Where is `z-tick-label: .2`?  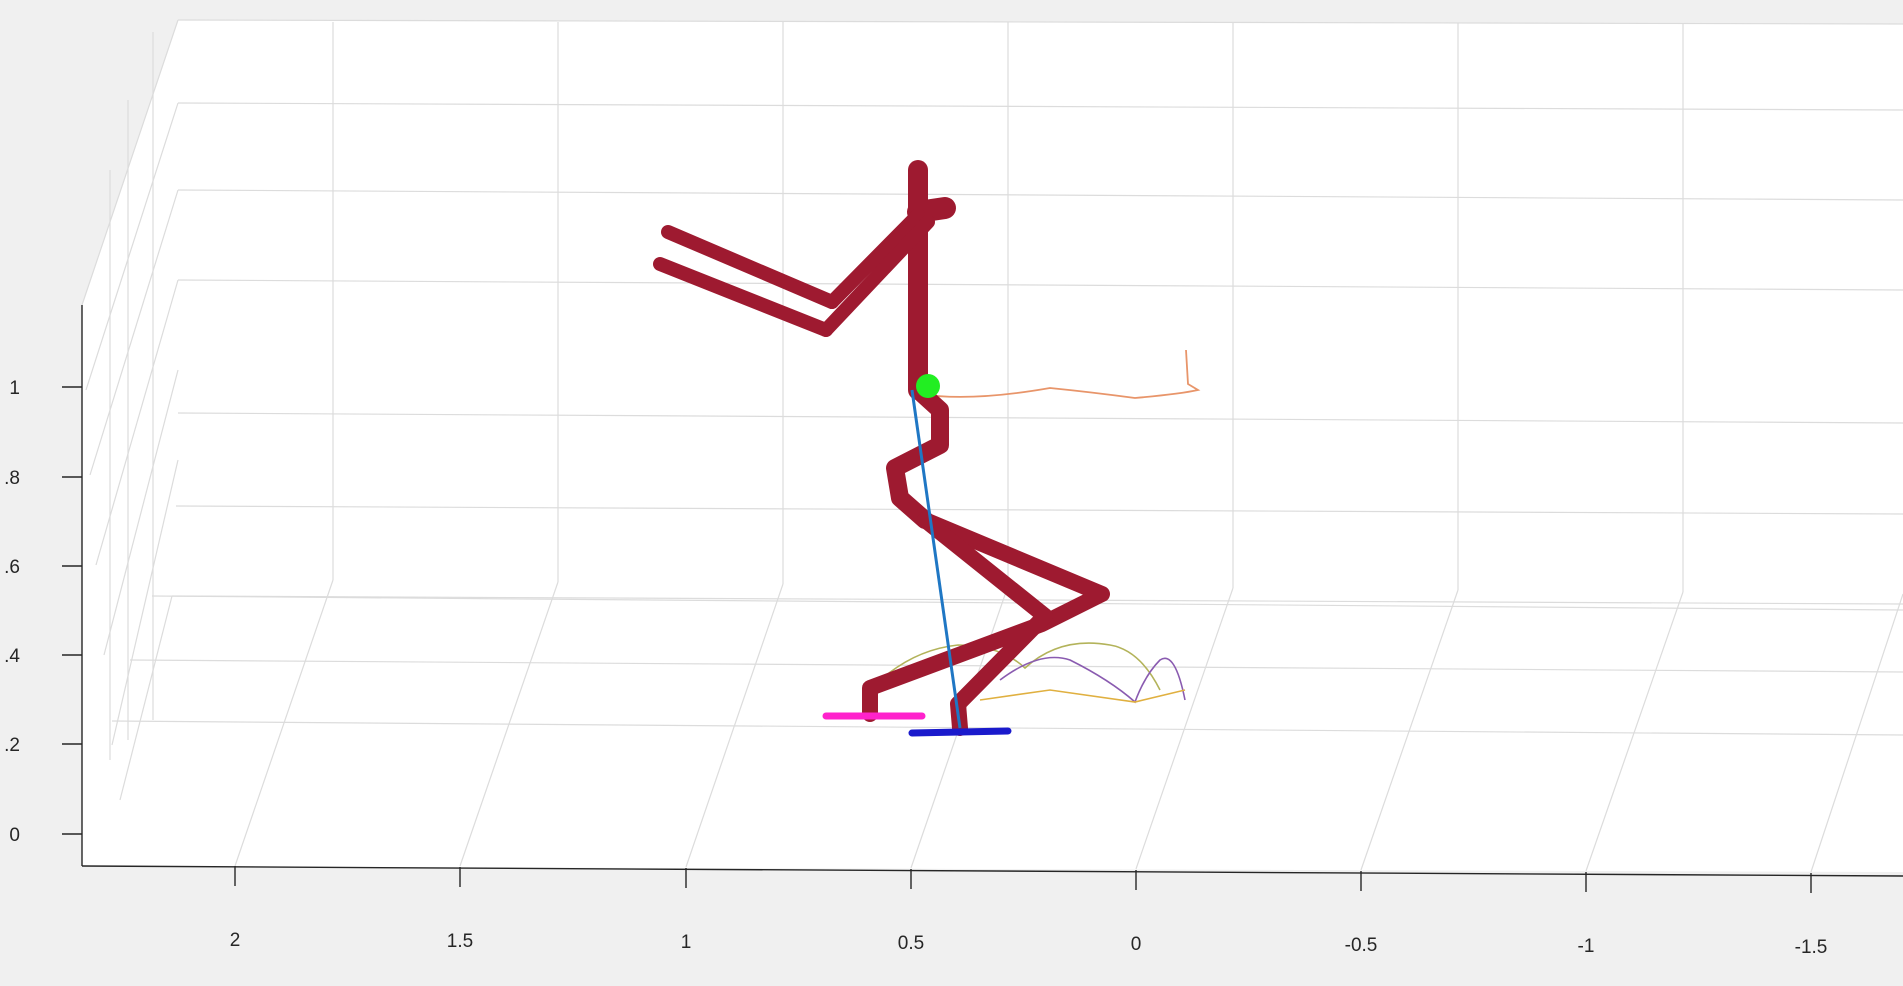
z-tick-label: .2 is located at coordinates (12, 745).